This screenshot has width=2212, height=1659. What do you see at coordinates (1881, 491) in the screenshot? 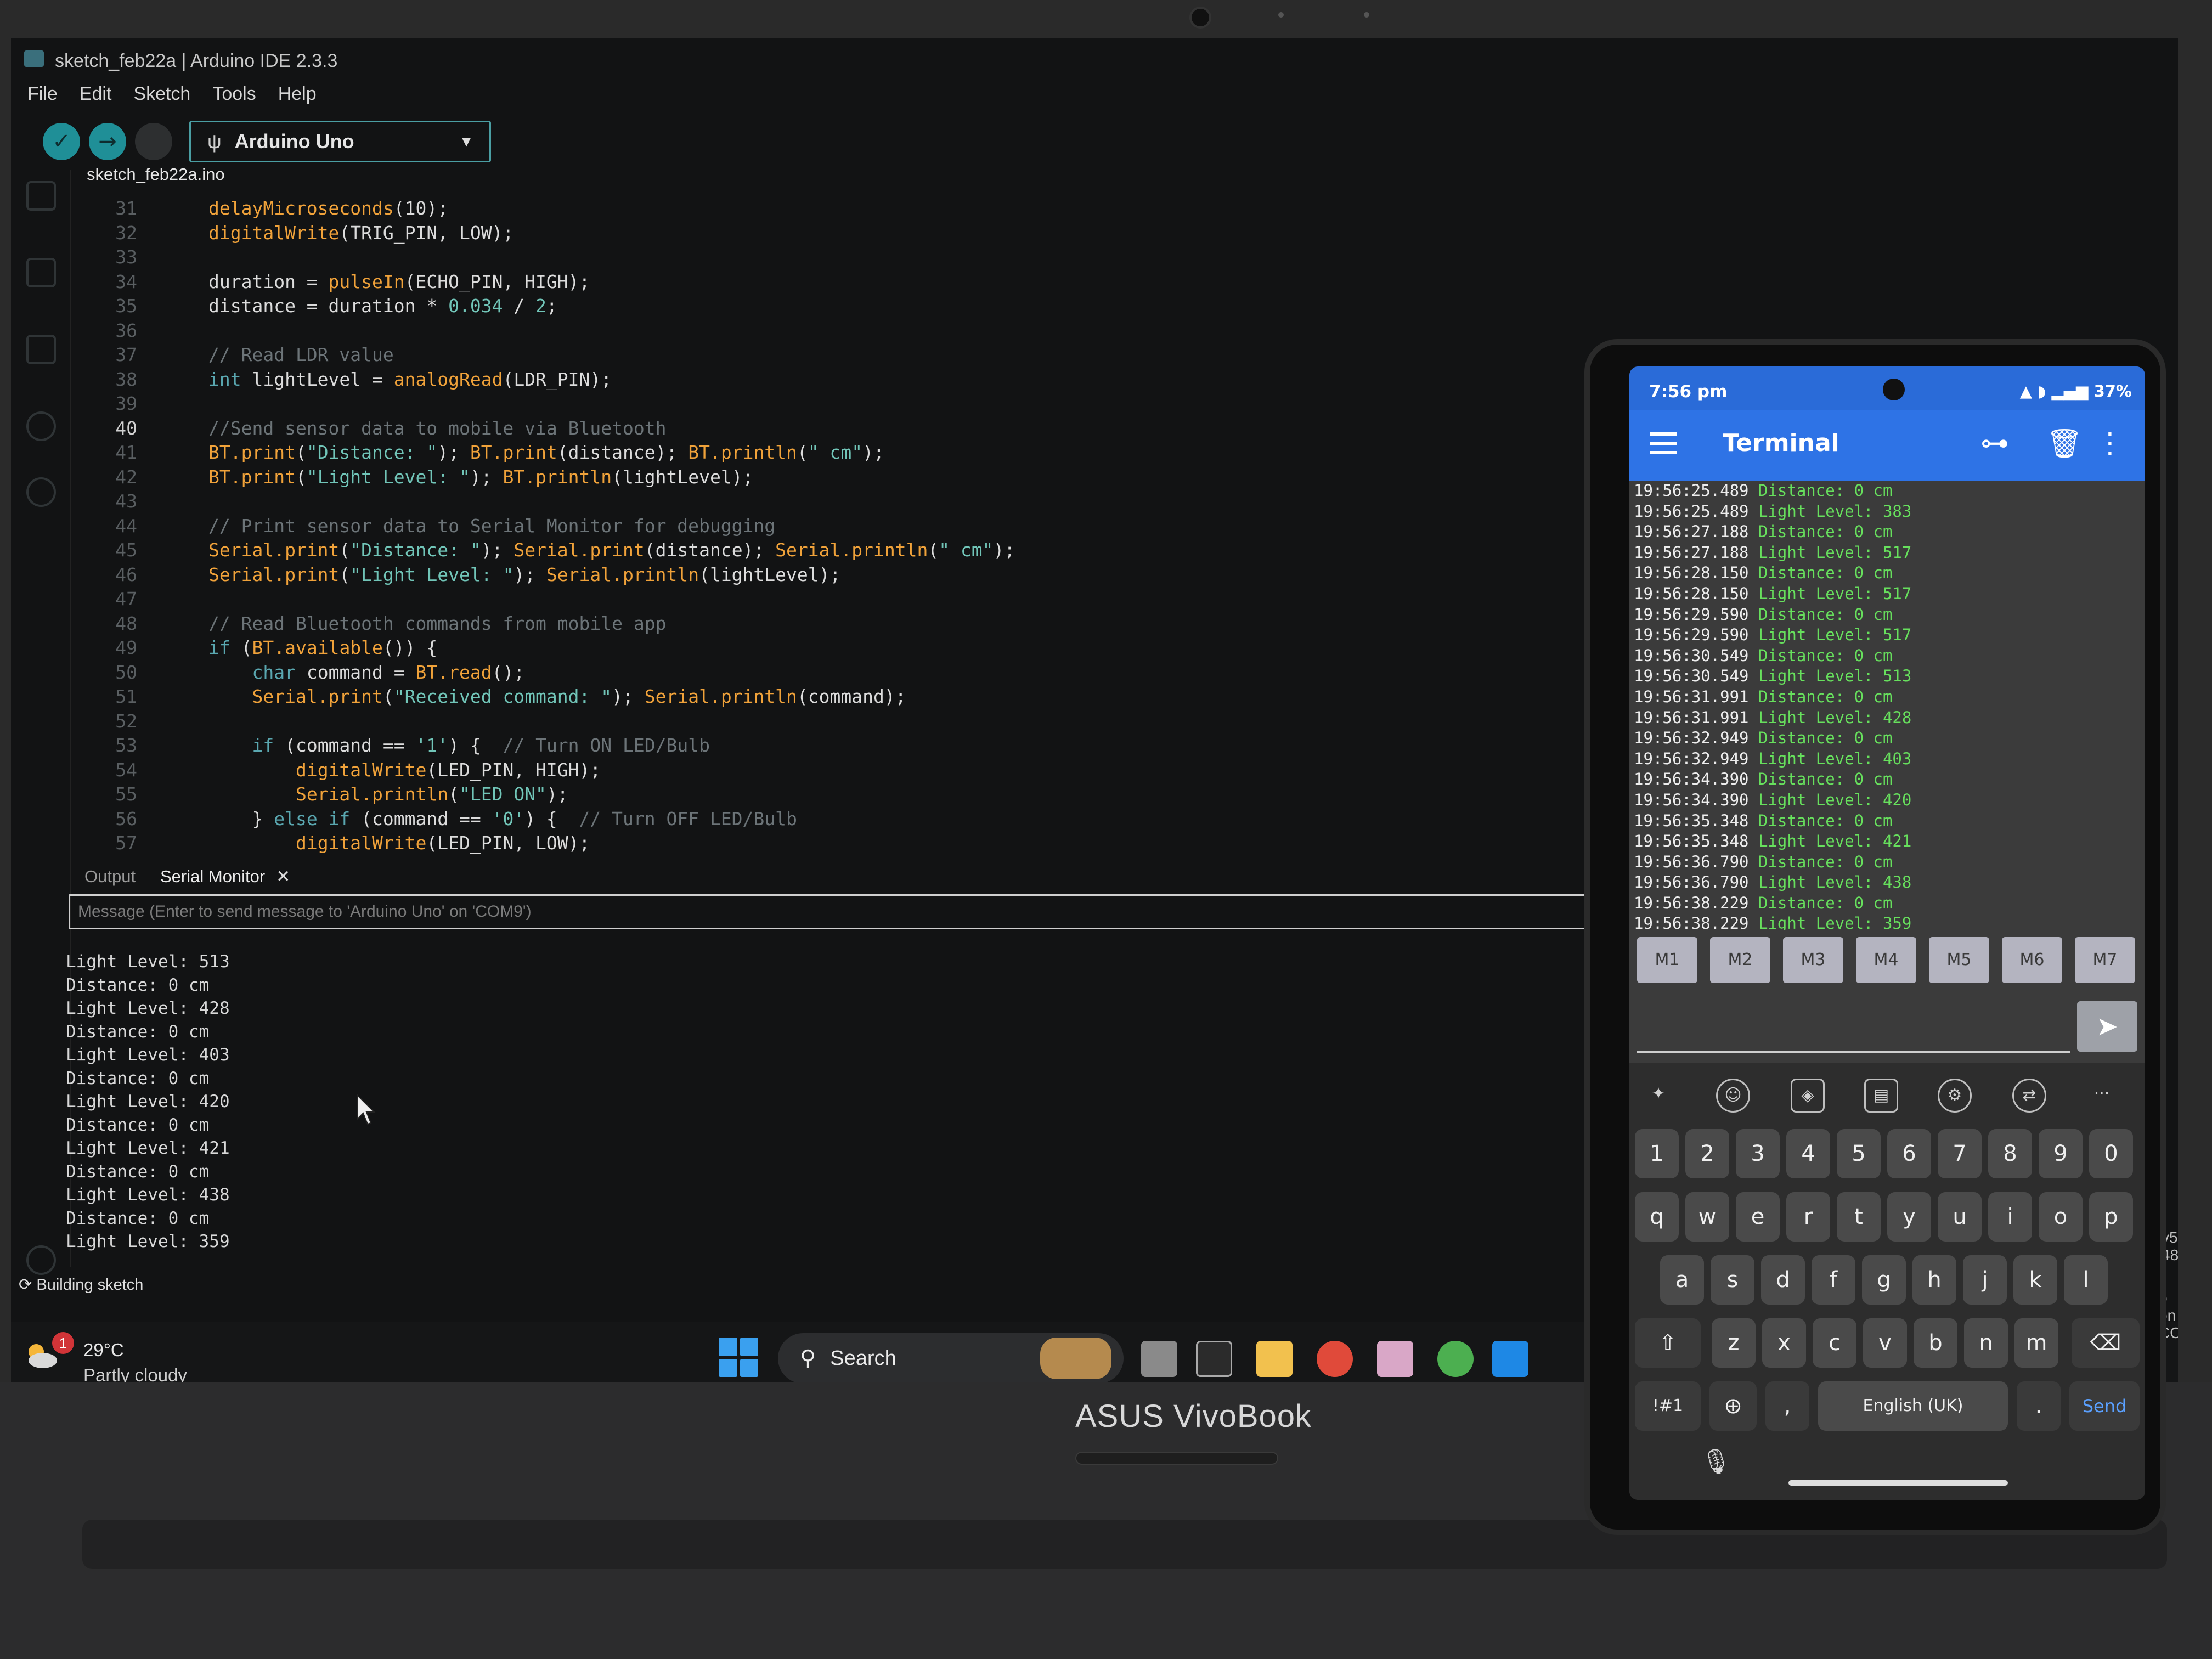
I see `terminal-line: 19:56:25.489 Distance: 0 cm` at bounding box center [1881, 491].